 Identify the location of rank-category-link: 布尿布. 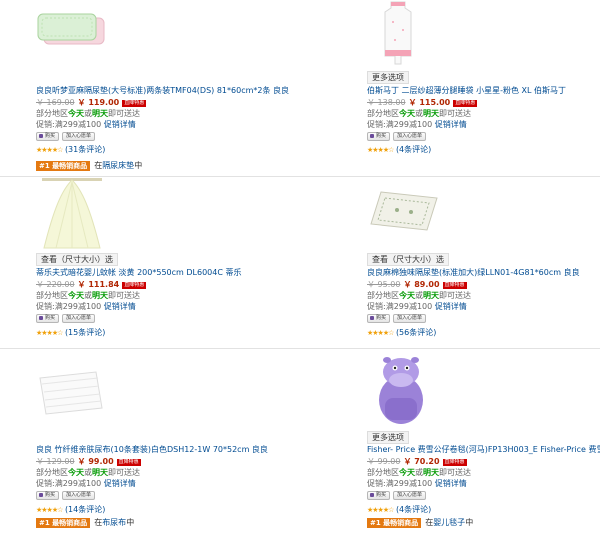
(114, 522).